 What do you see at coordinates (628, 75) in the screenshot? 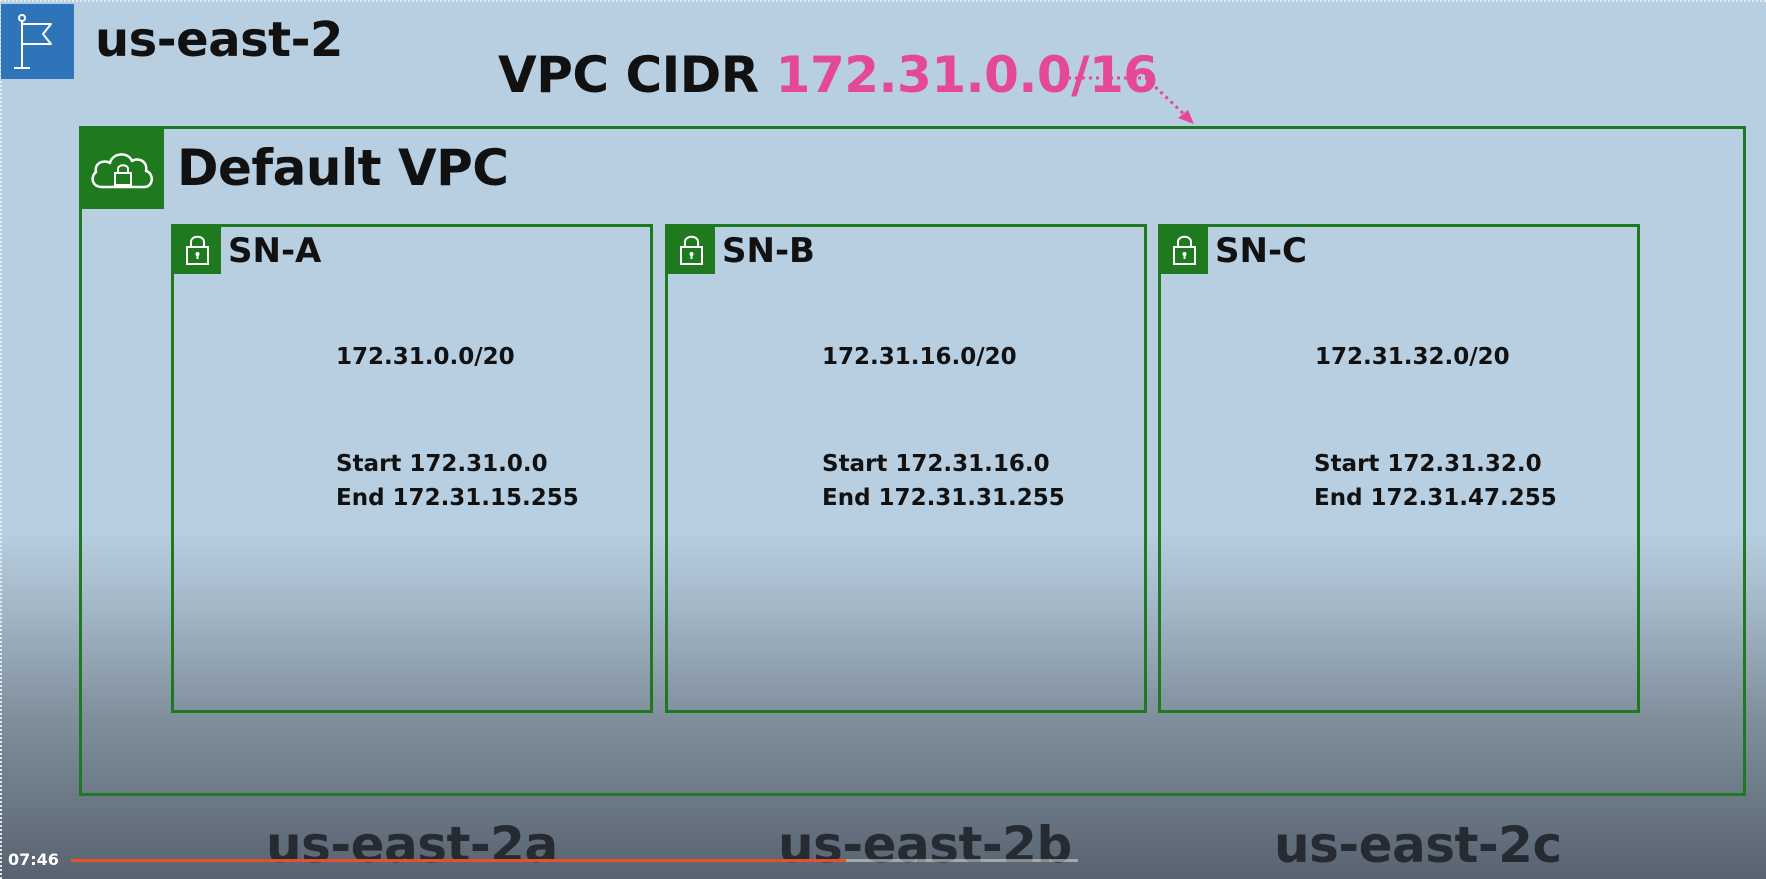
I see `vpc-cidr-label-text: VPC CIDR` at bounding box center [628, 75].